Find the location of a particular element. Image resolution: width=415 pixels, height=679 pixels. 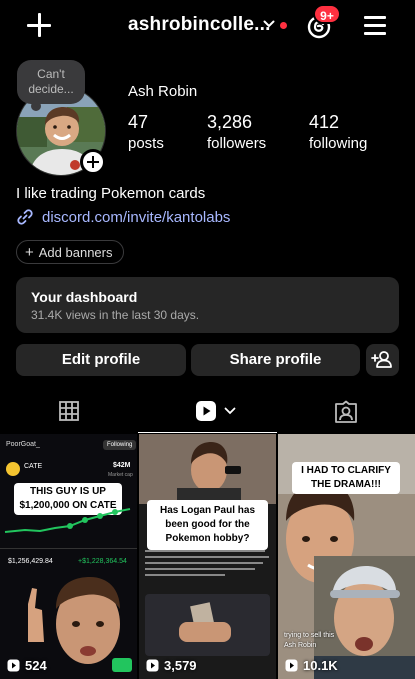

display-name: Ash Robin is located at coordinates (163, 91).